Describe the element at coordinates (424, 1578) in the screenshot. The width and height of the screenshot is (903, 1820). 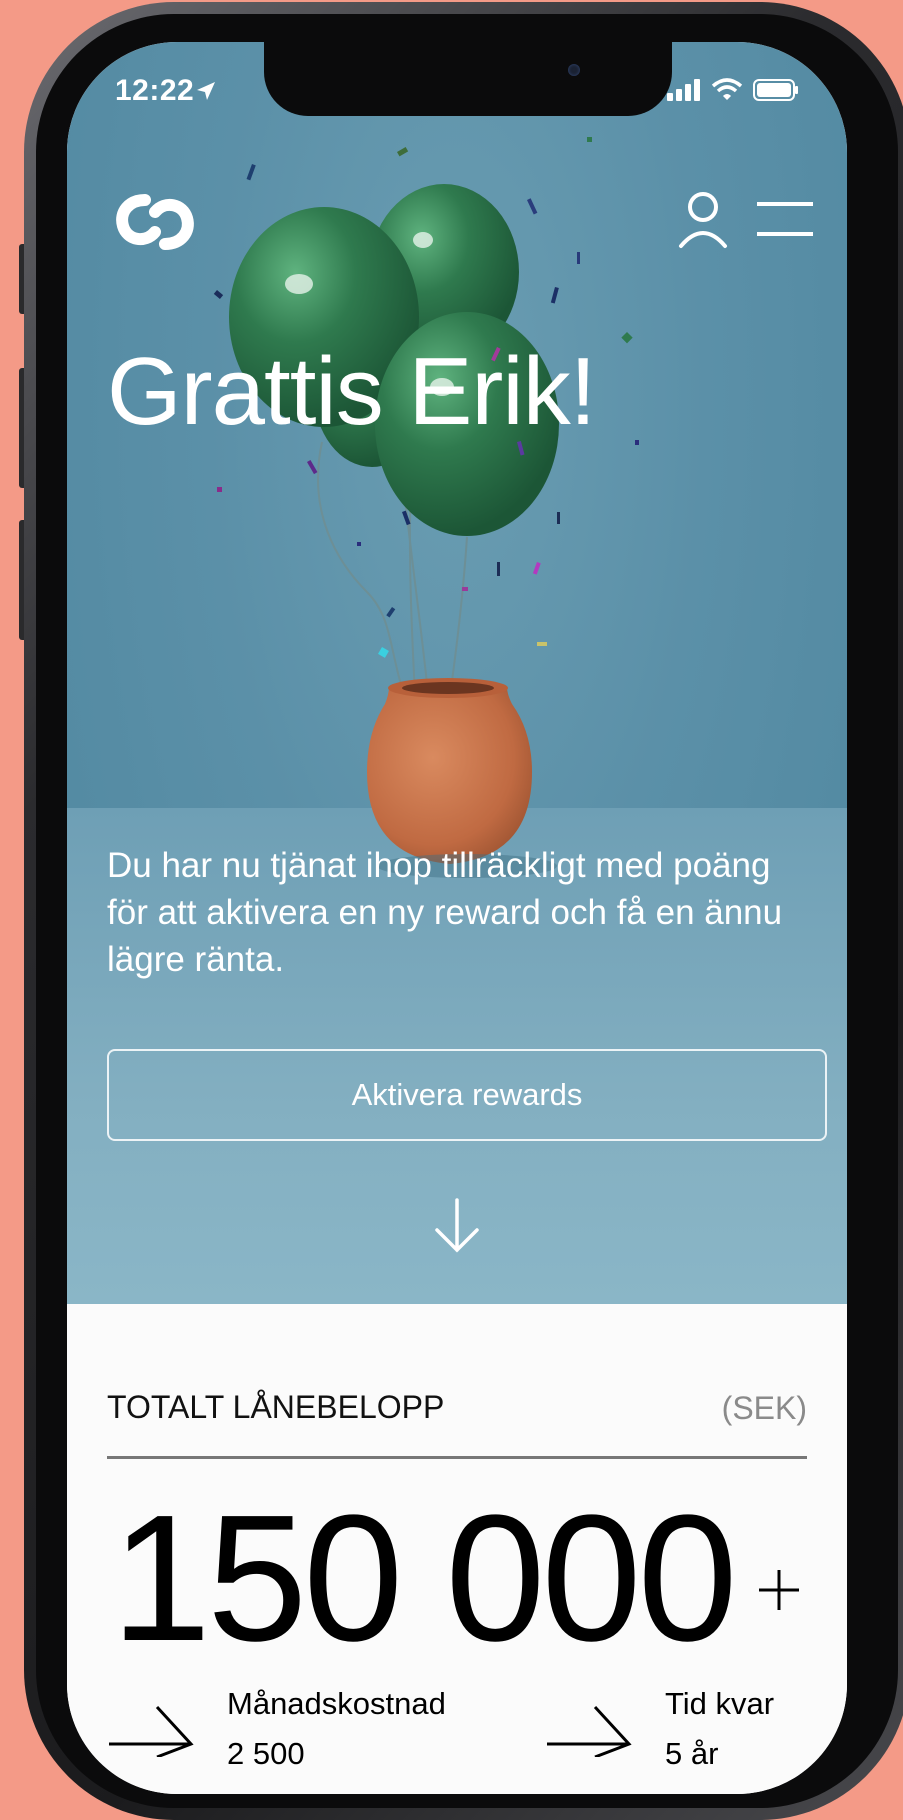
I see `loan-amount: 150 000` at that location.